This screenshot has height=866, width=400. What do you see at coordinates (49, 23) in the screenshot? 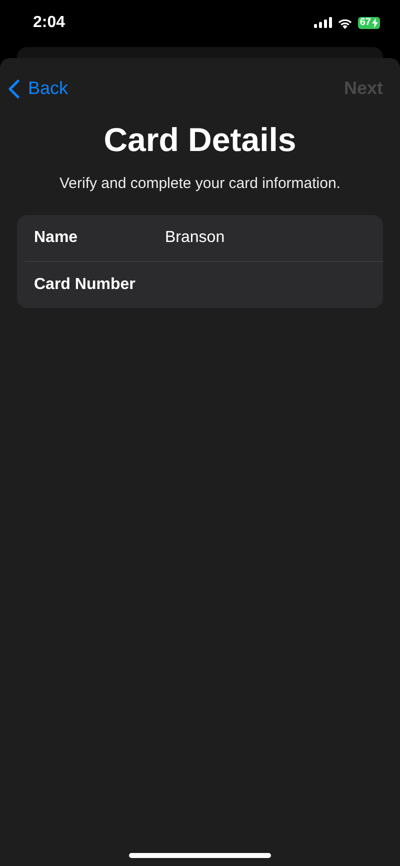
I see `status-time: 2:04` at bounding box center [49, 23].